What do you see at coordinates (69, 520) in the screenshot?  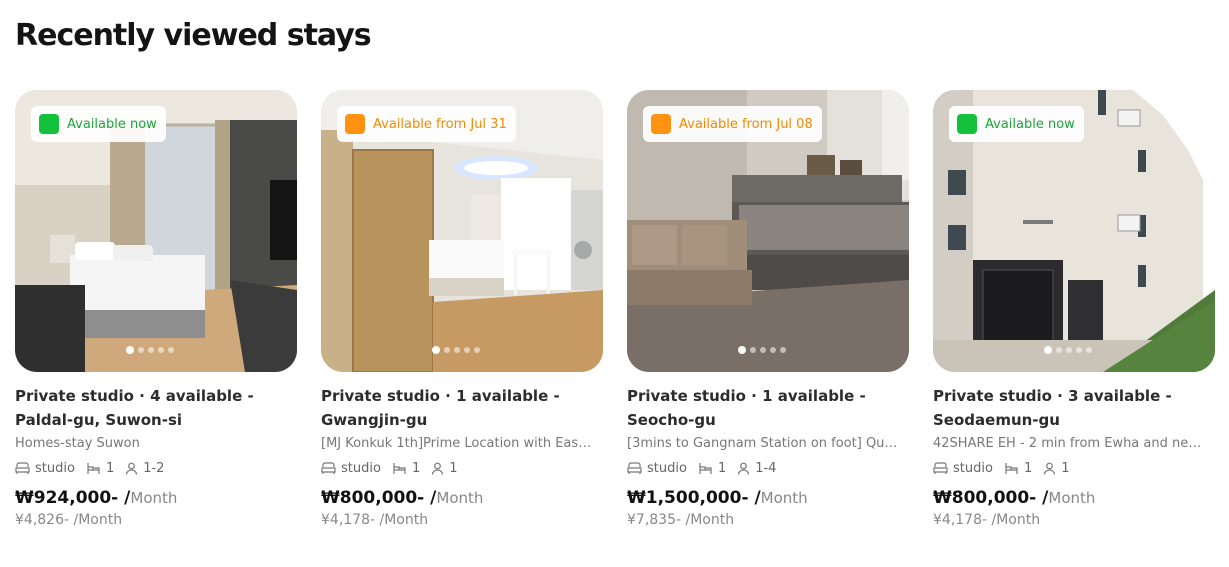 I see `alt-price: ¥4,826- /Month` at bounding box center [69, 520].